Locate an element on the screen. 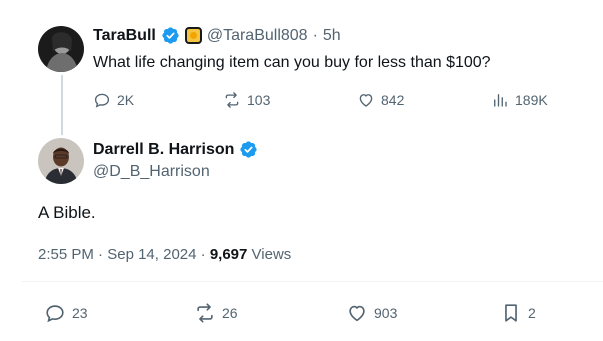 The height and width of the screenshot is (341, 603). parent-display-name: TaraBull is located at coordinates (124, 36).